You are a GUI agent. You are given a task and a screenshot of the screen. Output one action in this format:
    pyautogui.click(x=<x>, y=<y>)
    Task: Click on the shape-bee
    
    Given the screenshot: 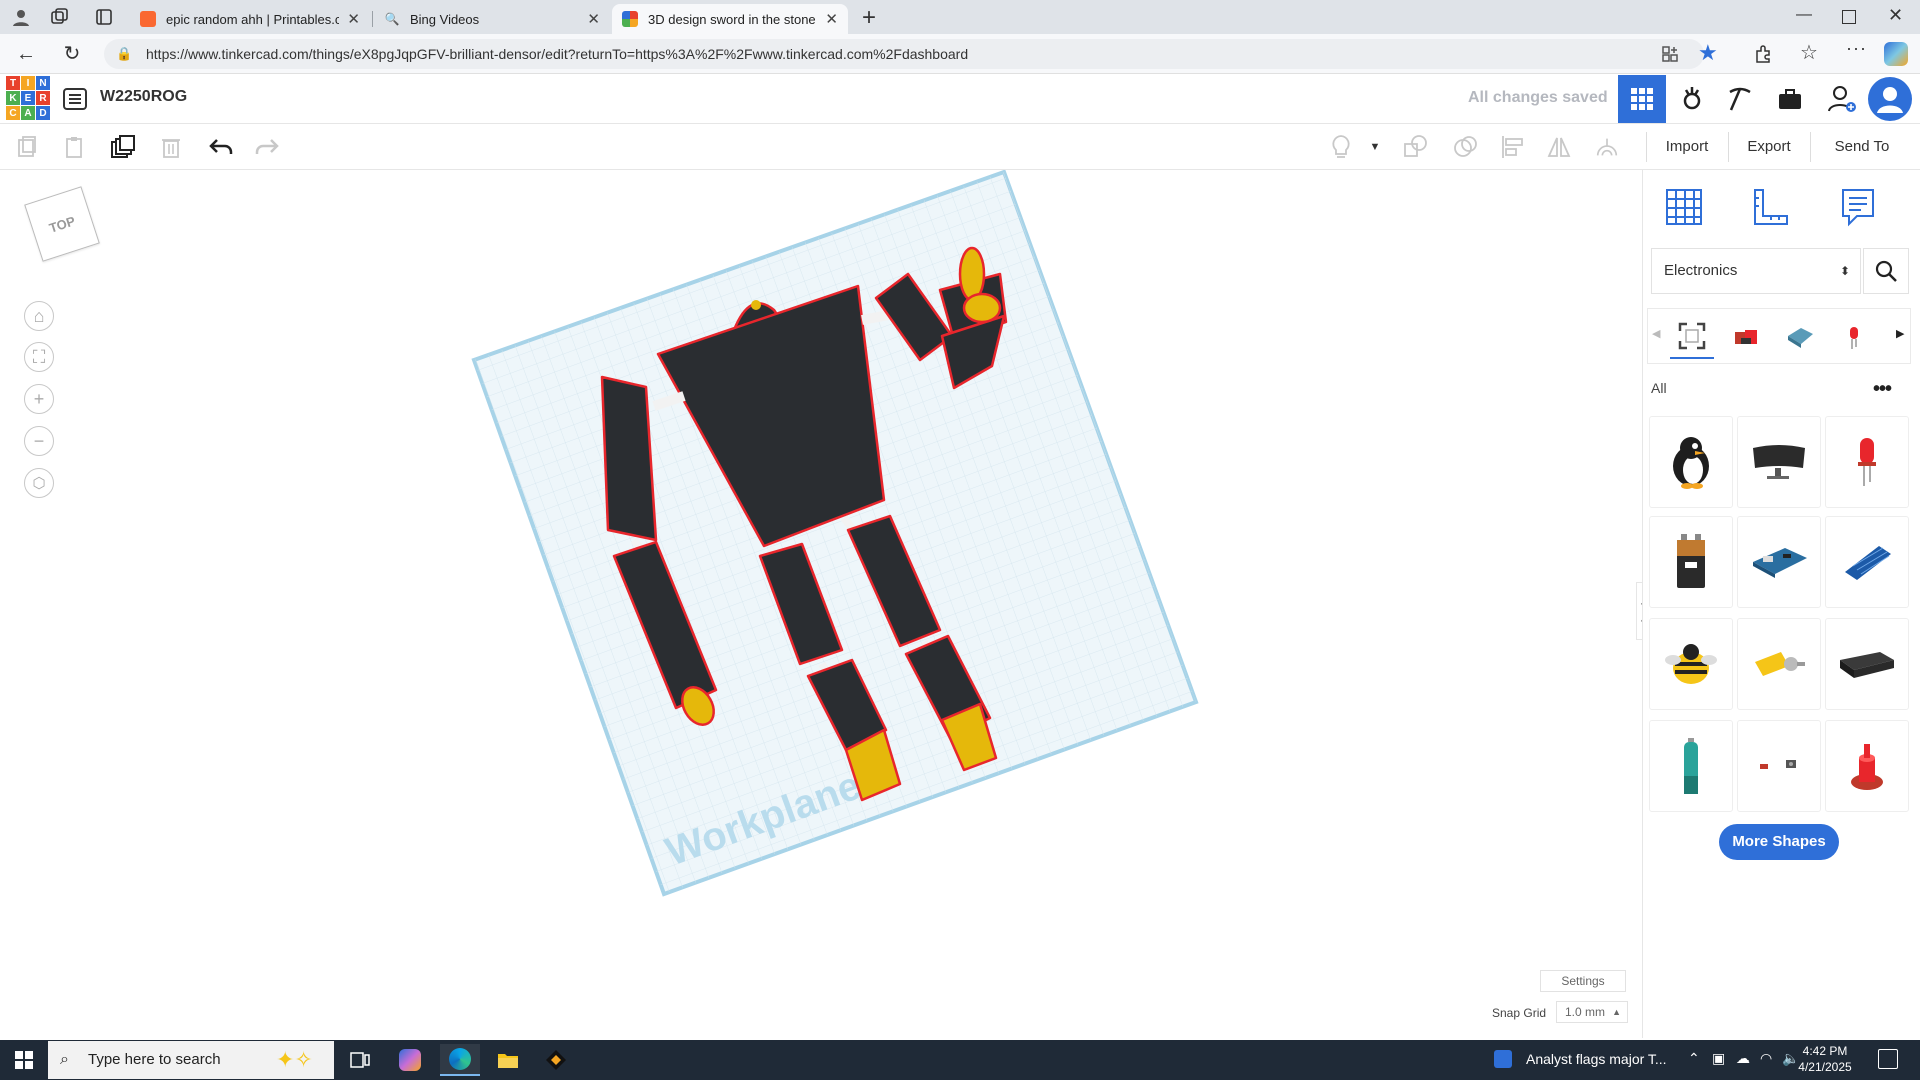 What is the action you would take?
    pyautogui.click(x=1691, y=664)
    